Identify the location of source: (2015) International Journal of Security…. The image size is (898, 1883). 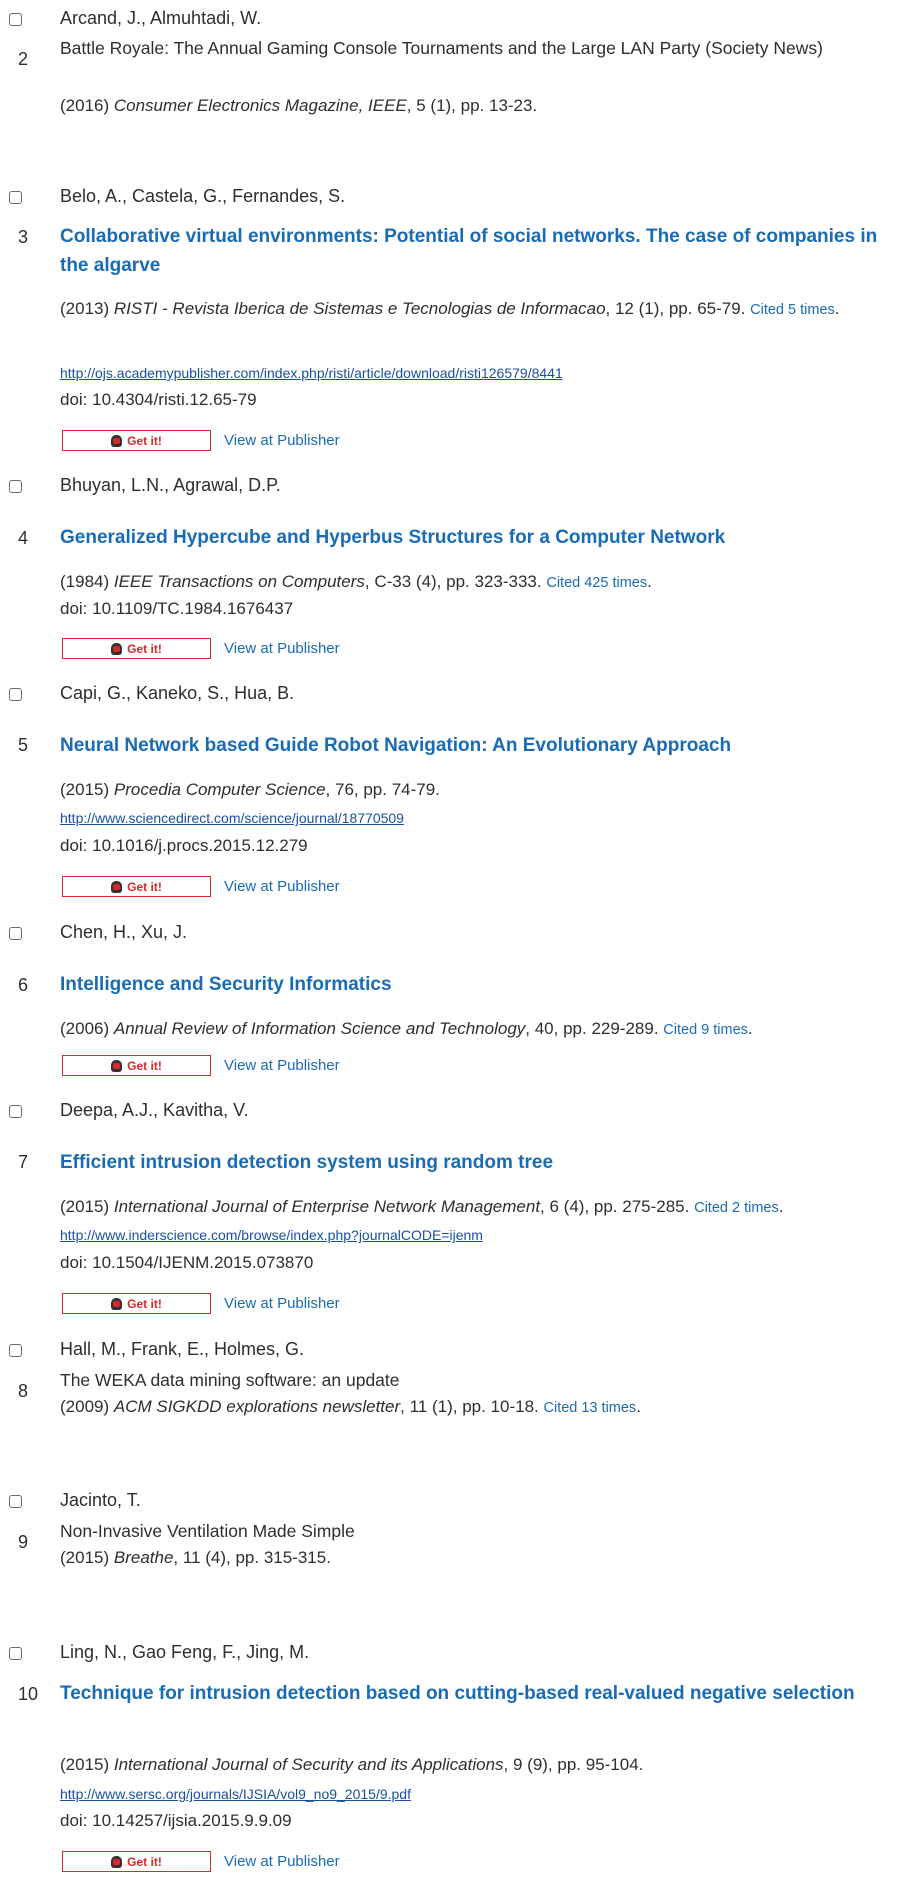
(478, 1765).